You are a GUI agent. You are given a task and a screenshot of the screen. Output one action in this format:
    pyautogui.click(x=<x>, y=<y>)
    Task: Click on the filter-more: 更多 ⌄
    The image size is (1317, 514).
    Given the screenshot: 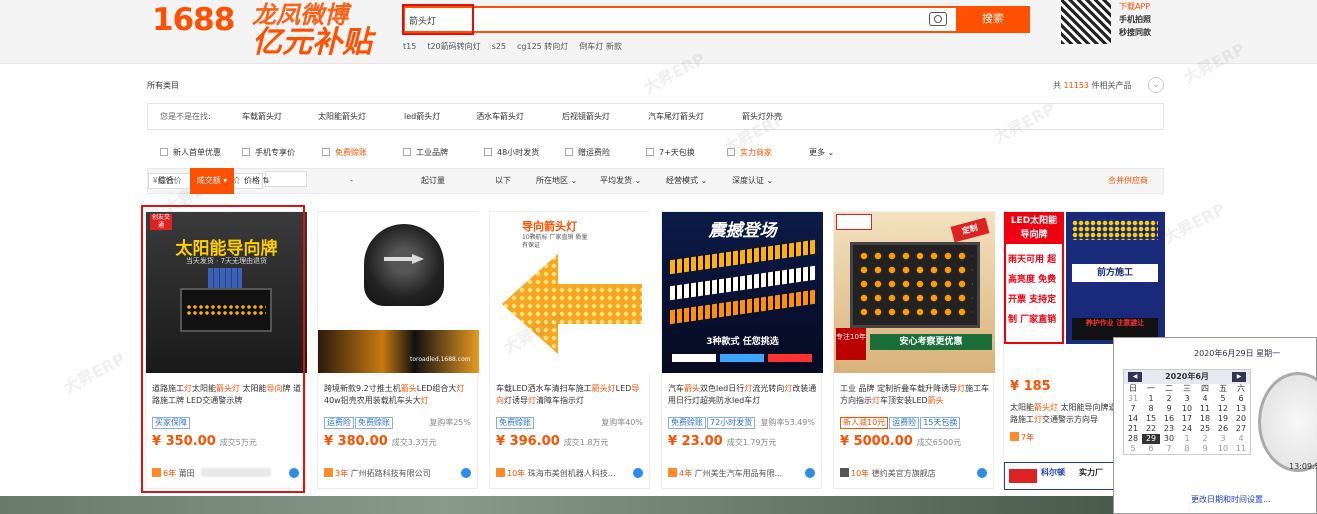 What is the action you would take?
    pyautogui.click(x=821, y=153)
    